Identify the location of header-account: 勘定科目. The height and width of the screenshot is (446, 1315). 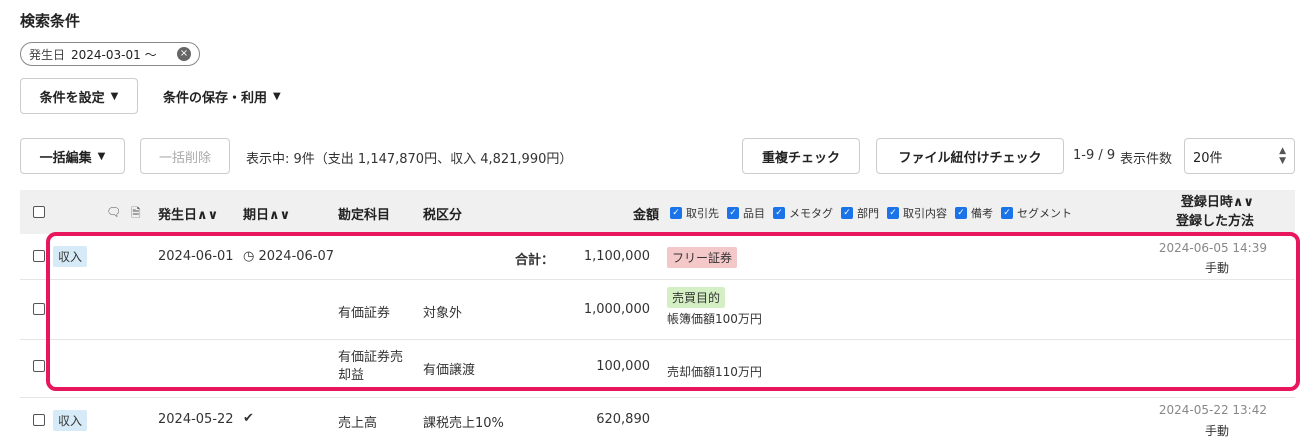
(364, 215).